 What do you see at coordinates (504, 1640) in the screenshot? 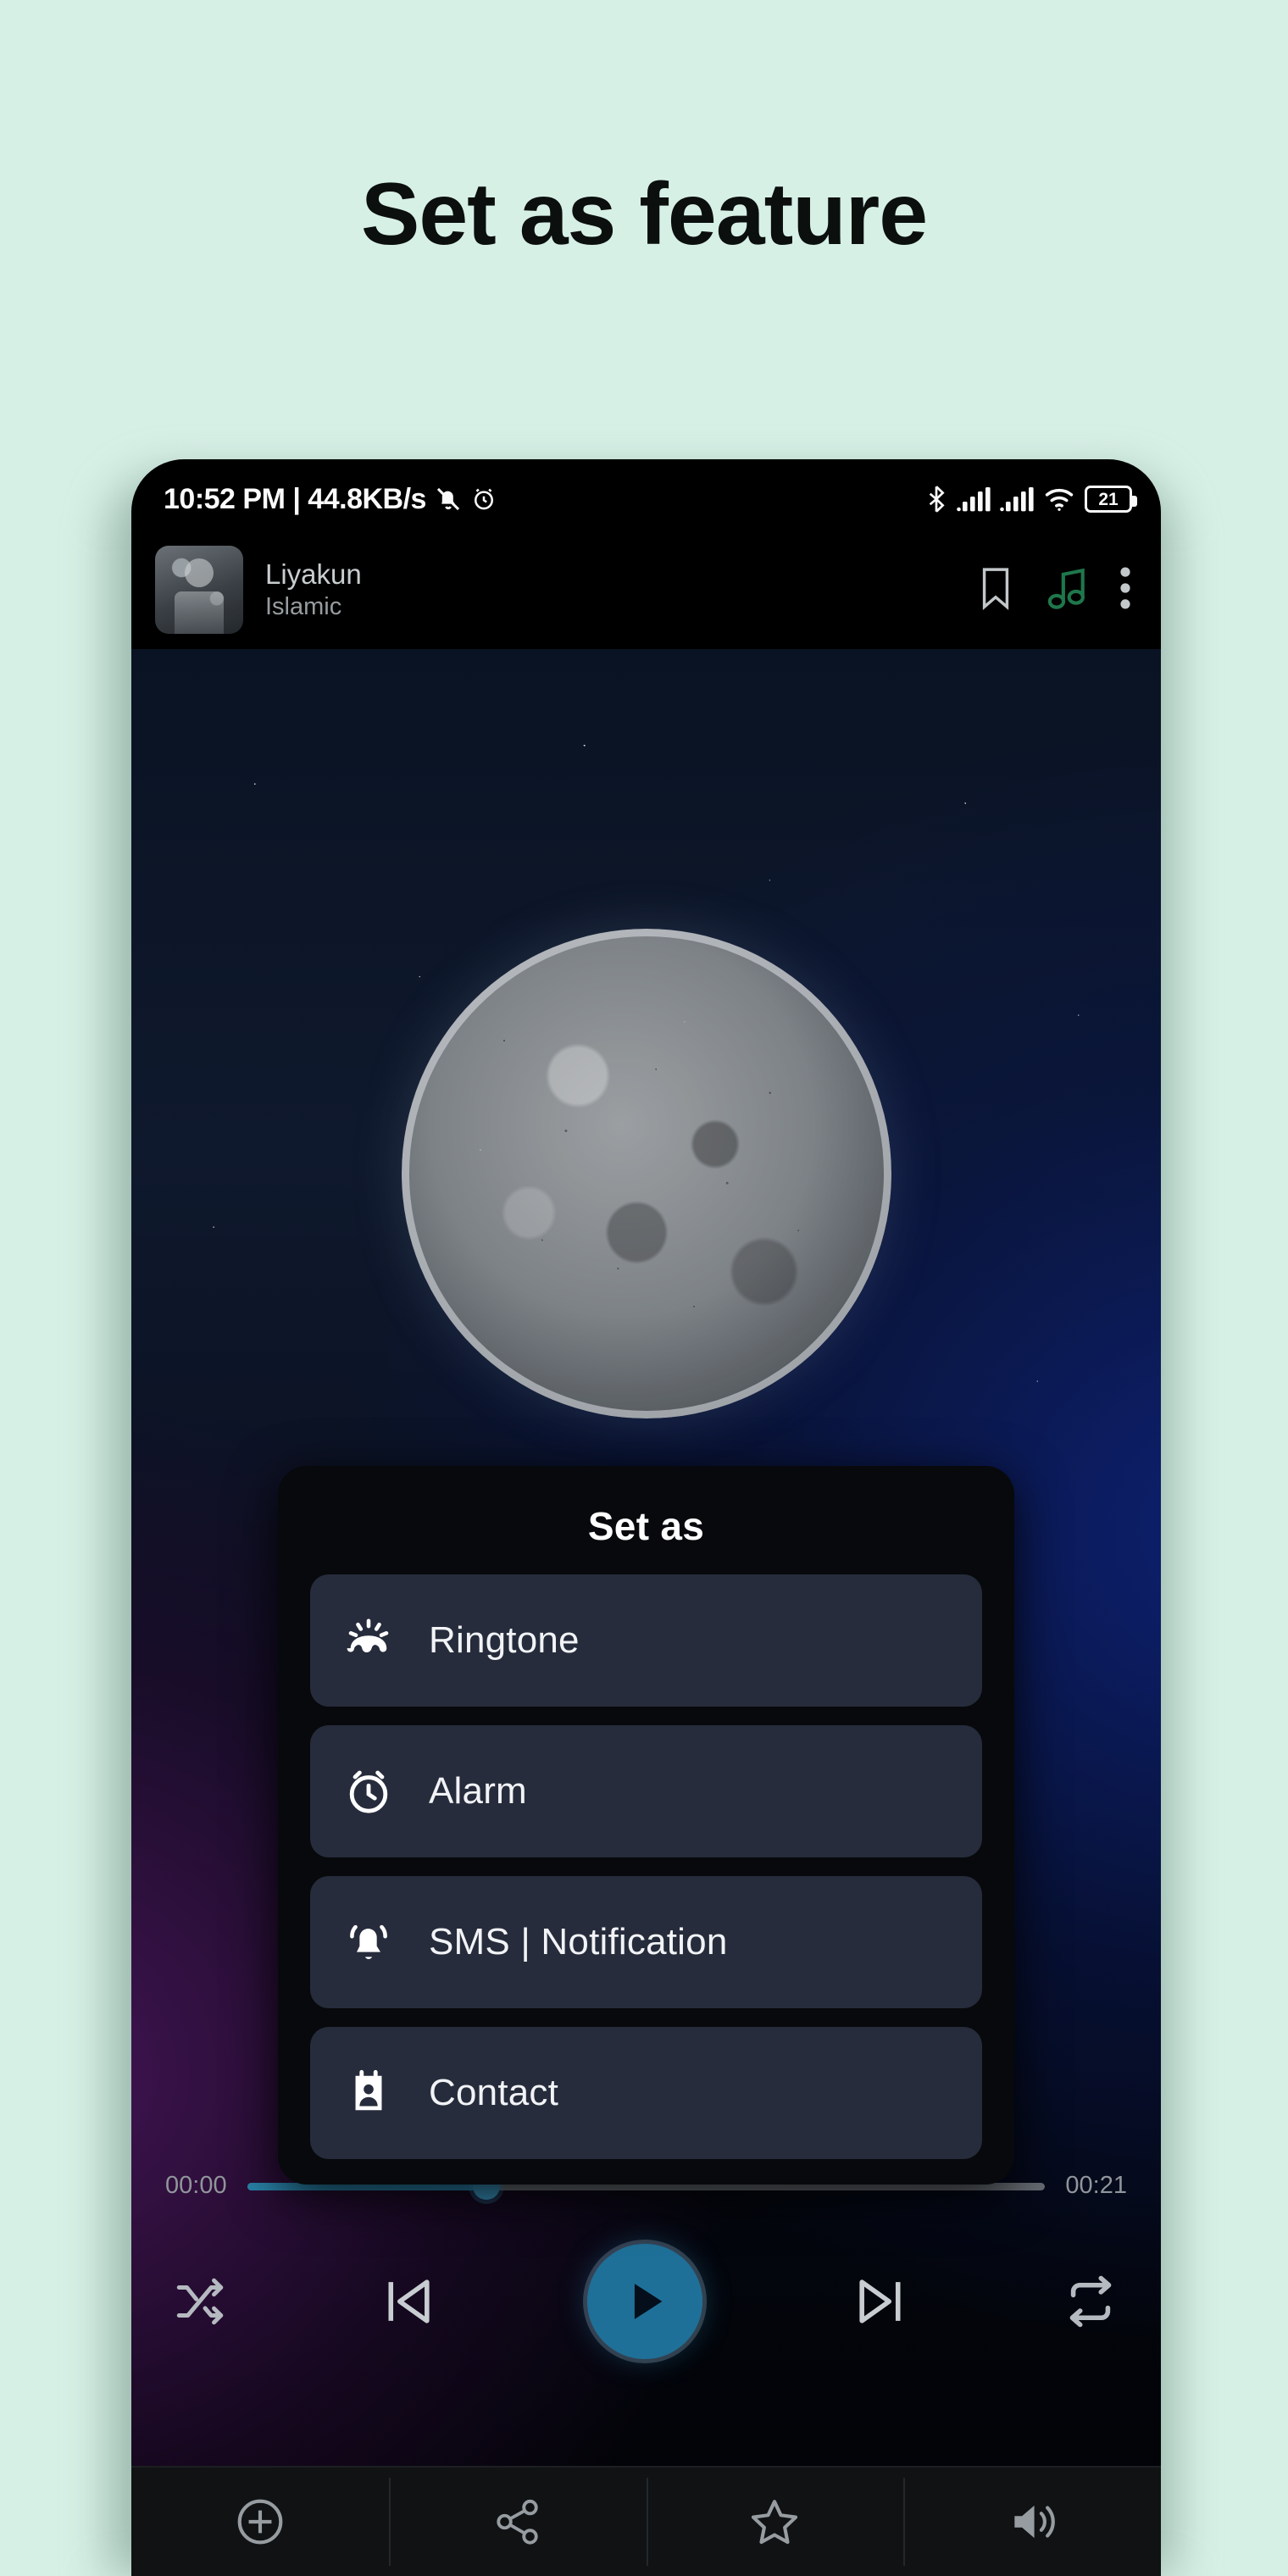
I see `dialog-option-label: Ringtone` at bounding box center [504, 1640].